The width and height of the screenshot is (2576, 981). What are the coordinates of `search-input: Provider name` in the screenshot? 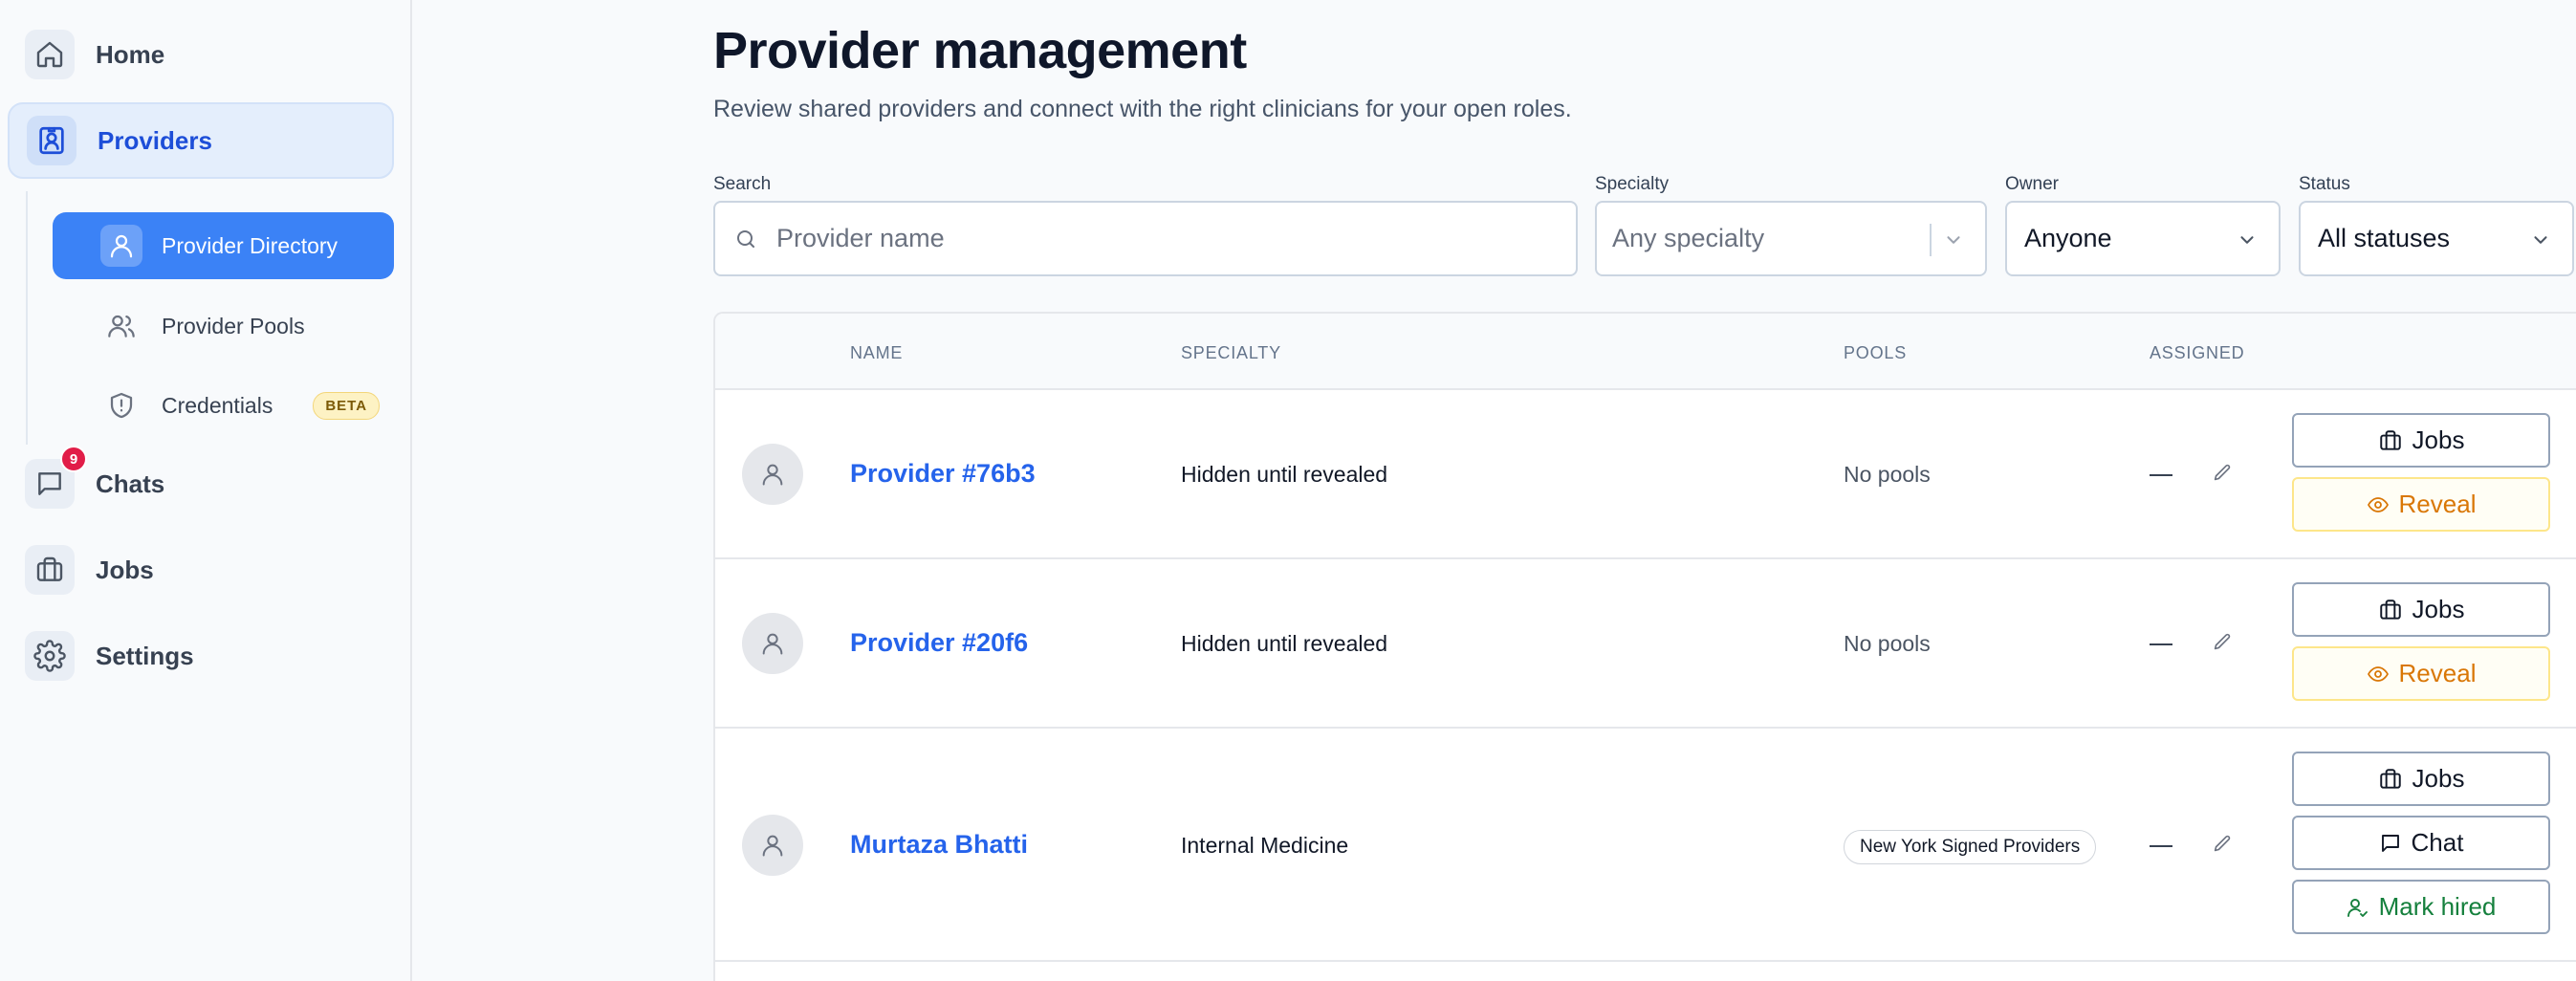 It's located at (1145, 238).